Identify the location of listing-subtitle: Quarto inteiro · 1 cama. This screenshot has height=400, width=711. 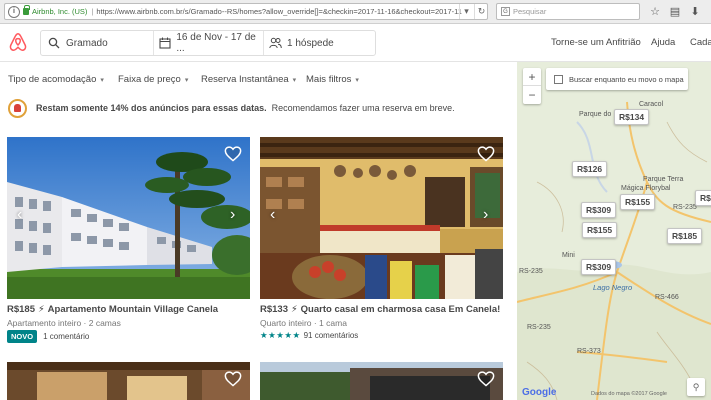
(303, 323).